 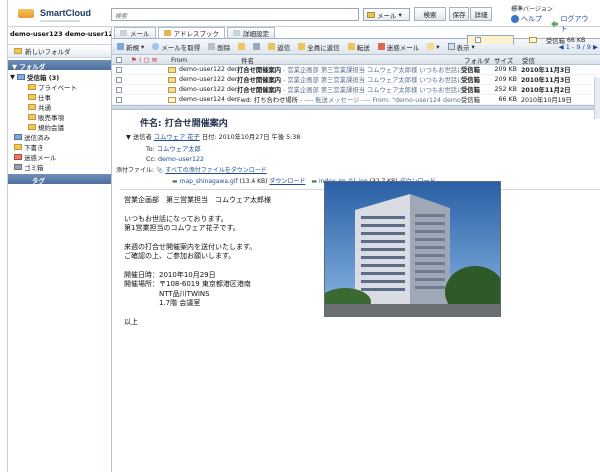 What do you see at coordinates (212, 46) in the screenshot?
I see `trash-icon` at bounding box center [212, 46].